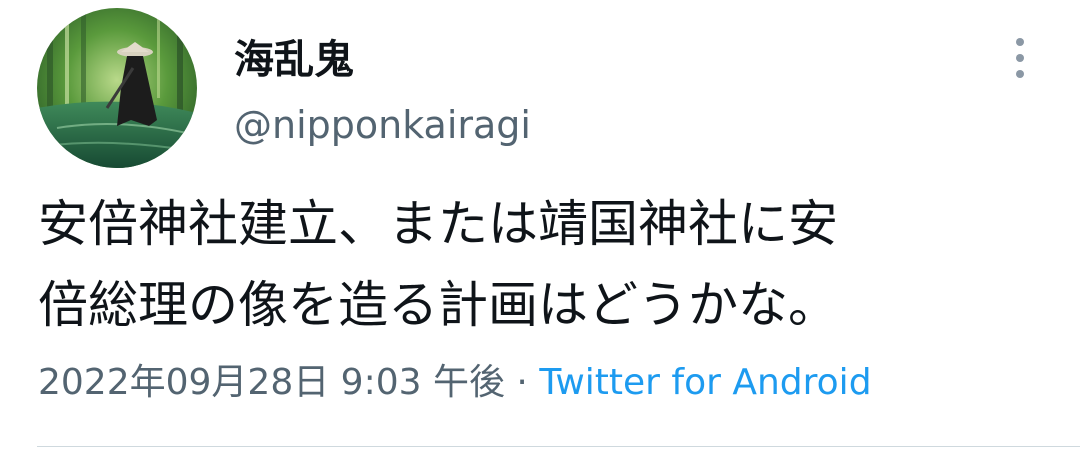 This screenshot has height=459, width=1080. What do you see at coordinates (1020, 58) in the screenshot?
I see `more-options-button` at bounding box center [1020, 58].